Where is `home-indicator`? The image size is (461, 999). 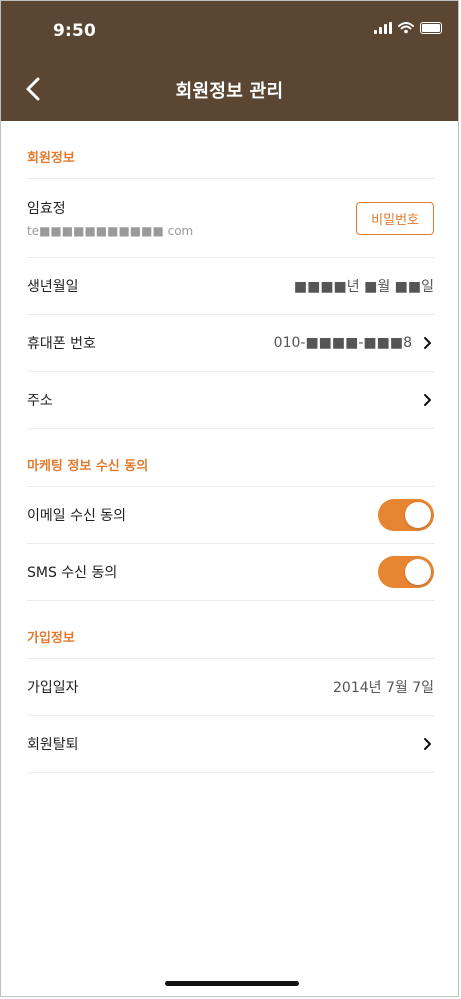
home-indicator is located at coordinates (232, 983).